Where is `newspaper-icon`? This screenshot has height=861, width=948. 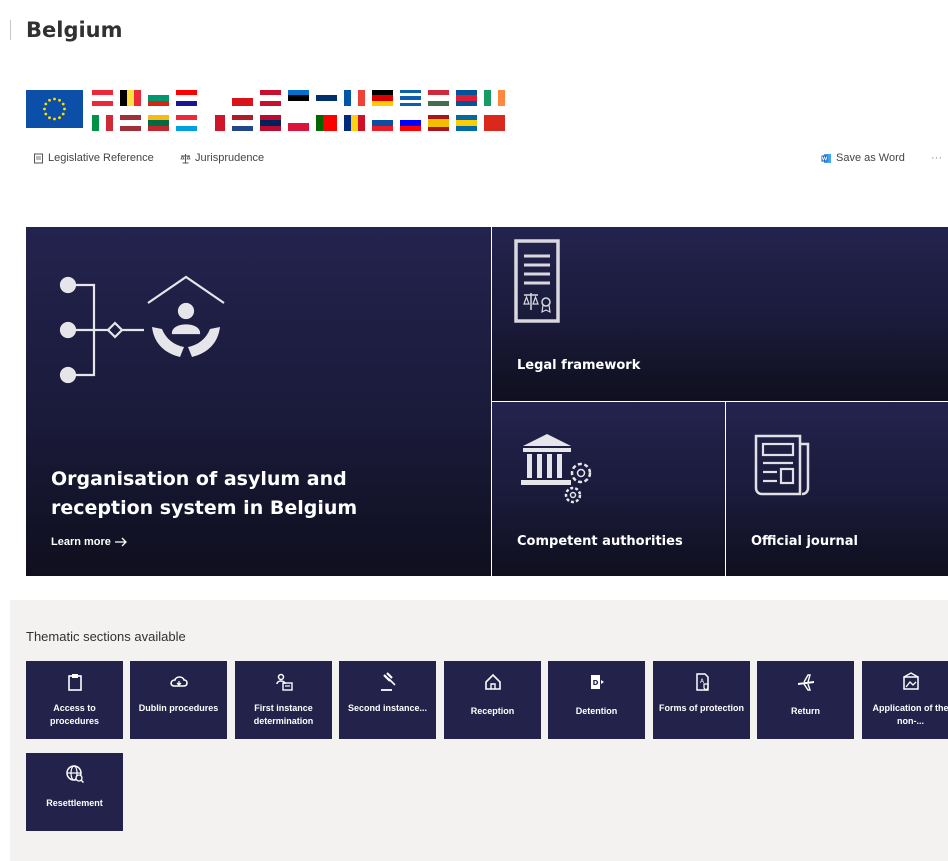 newspaper-icon is located at coordinates (782, 465).